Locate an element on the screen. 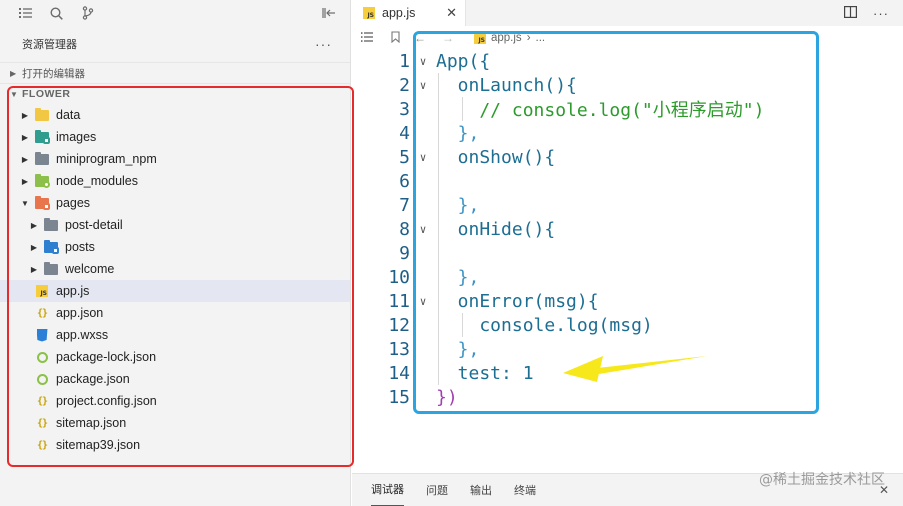 This screenshot has height=506, width=903. code-text: }) is located at coordinates (447, 397).